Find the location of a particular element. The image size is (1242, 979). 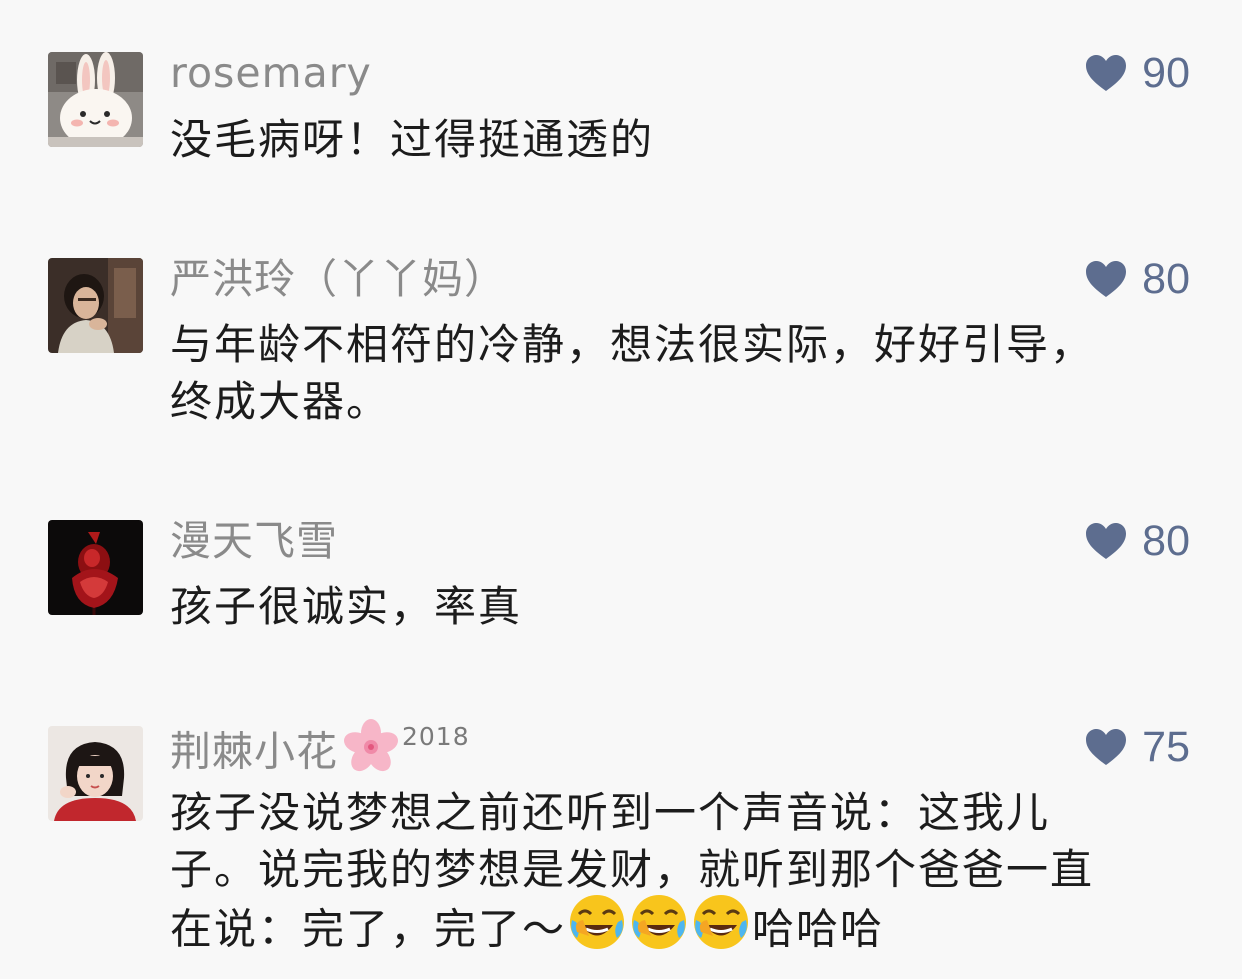

badge: 2018 is located at coordinates (436, 736).